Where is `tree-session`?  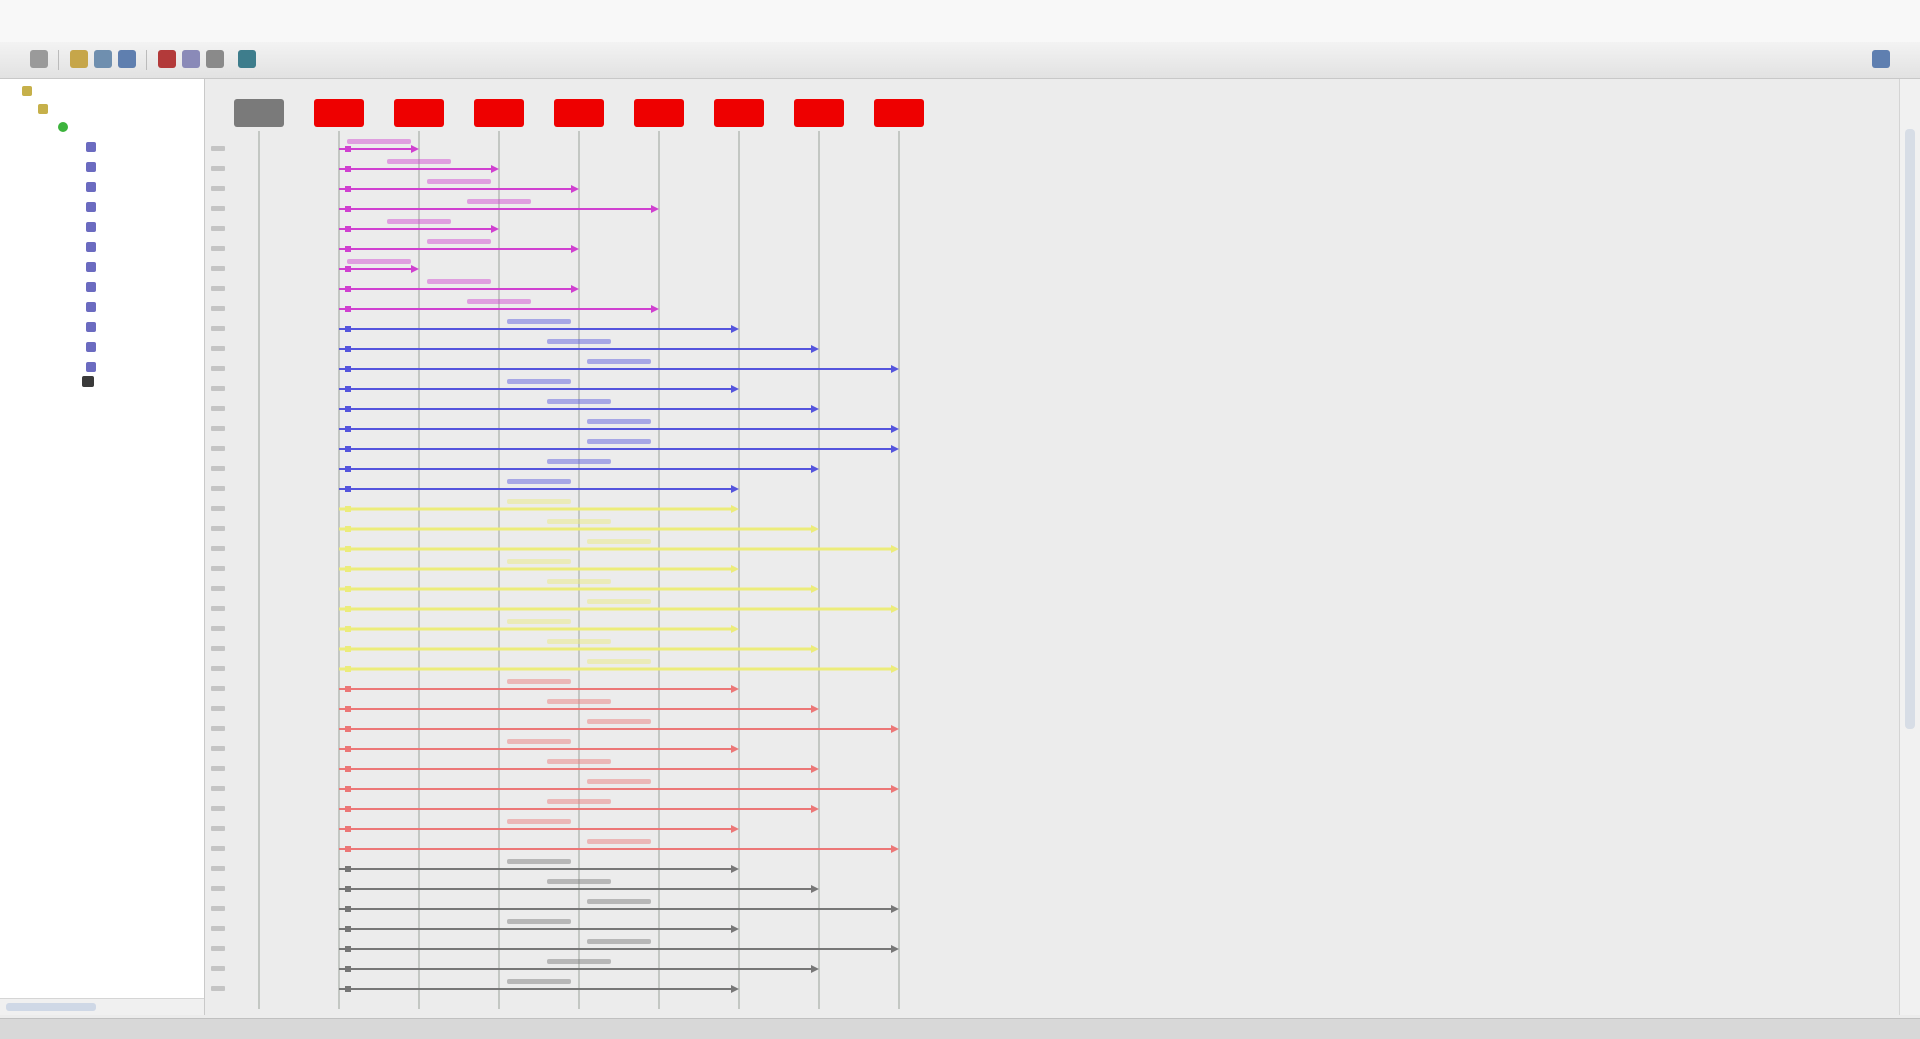 tree-session is located at coordinates (65, 129).